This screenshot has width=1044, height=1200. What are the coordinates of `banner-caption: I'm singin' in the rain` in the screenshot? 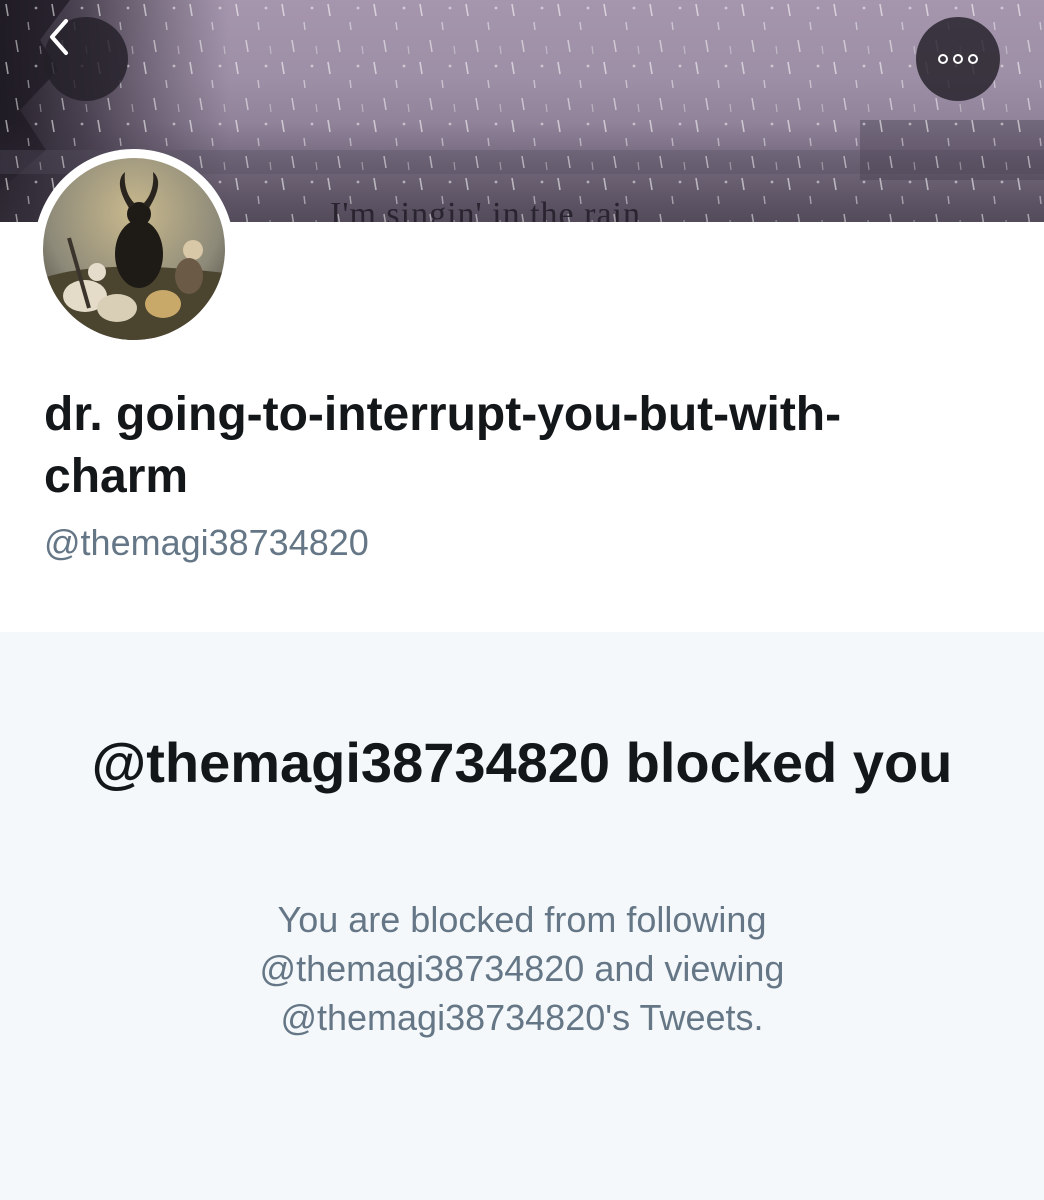 It's located at (485, 209).